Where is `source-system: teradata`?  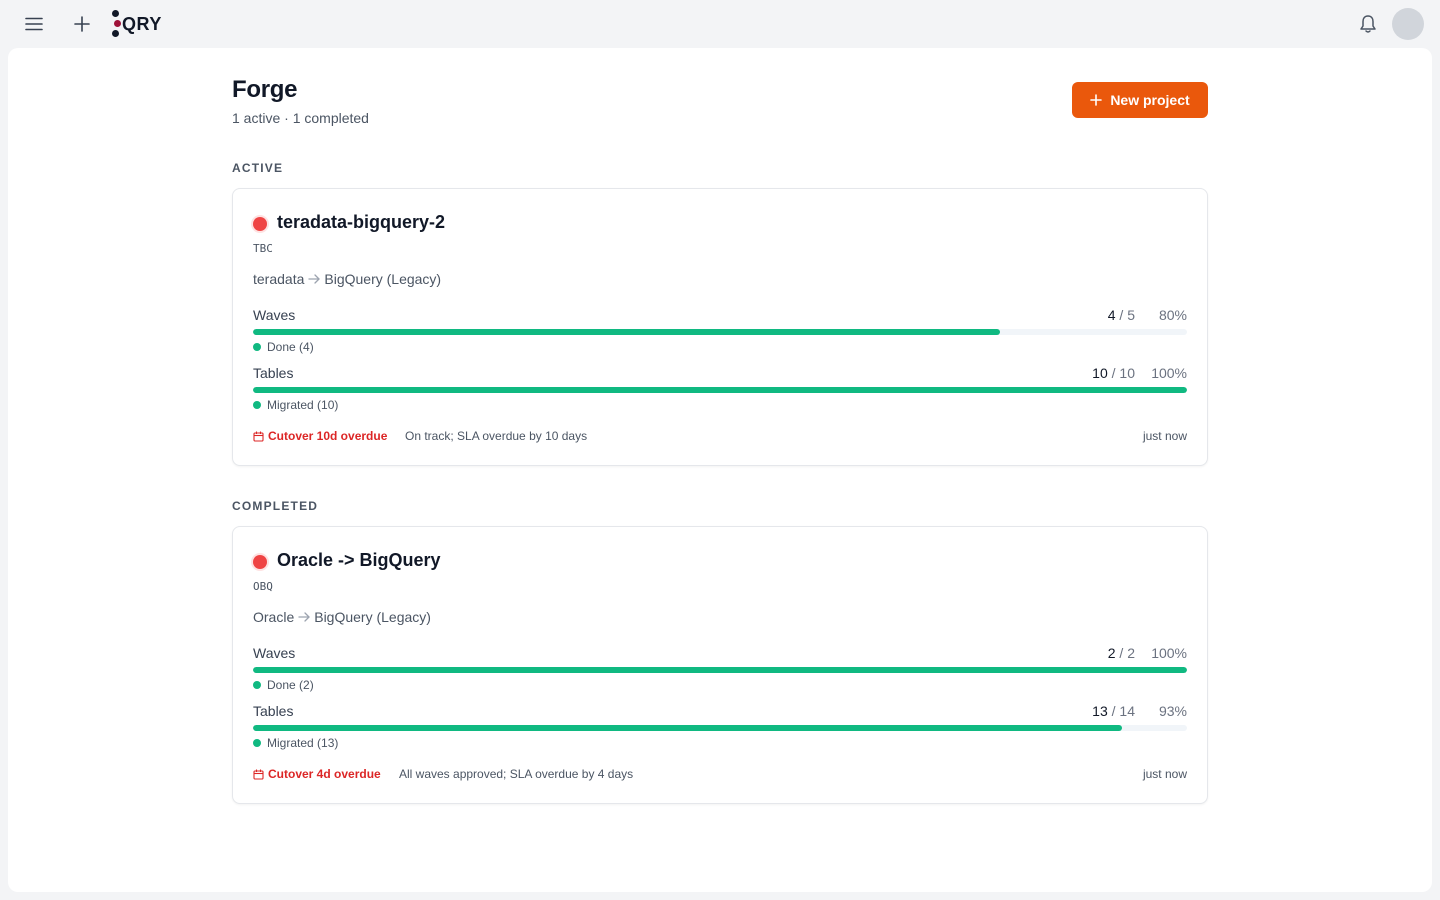
source-system: teradata is located at coordinates (279, 279).